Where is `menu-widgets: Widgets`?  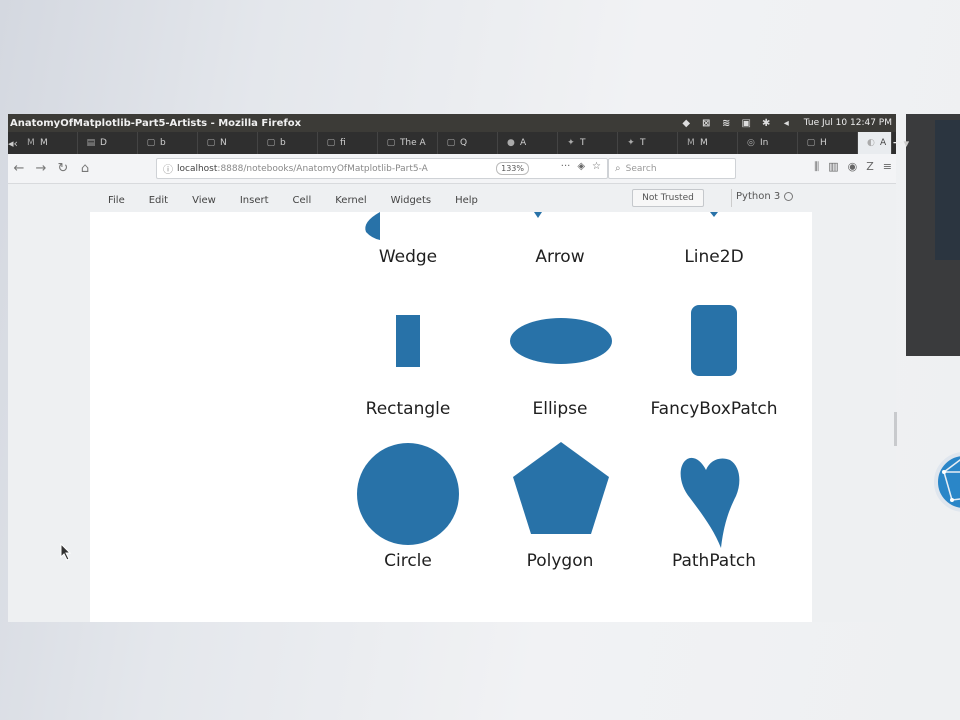
menu-widgets: Widgets is located at coordinates (411, 200).